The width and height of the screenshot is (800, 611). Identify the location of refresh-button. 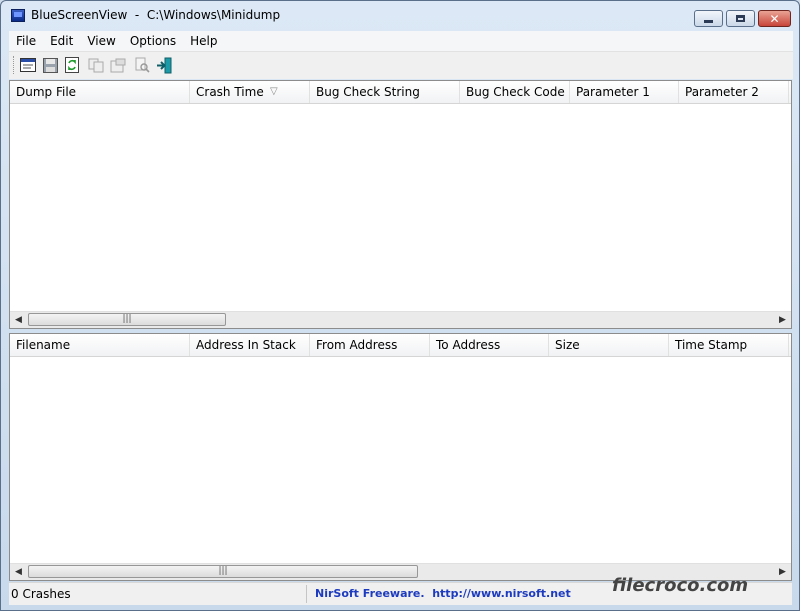
(72, 65).